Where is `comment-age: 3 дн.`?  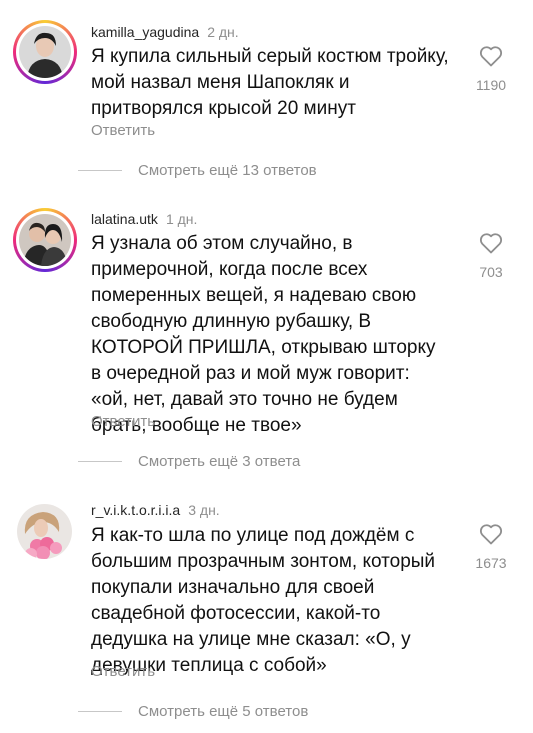 comment-age: 3 дн. is located at coordinates (204, 510).